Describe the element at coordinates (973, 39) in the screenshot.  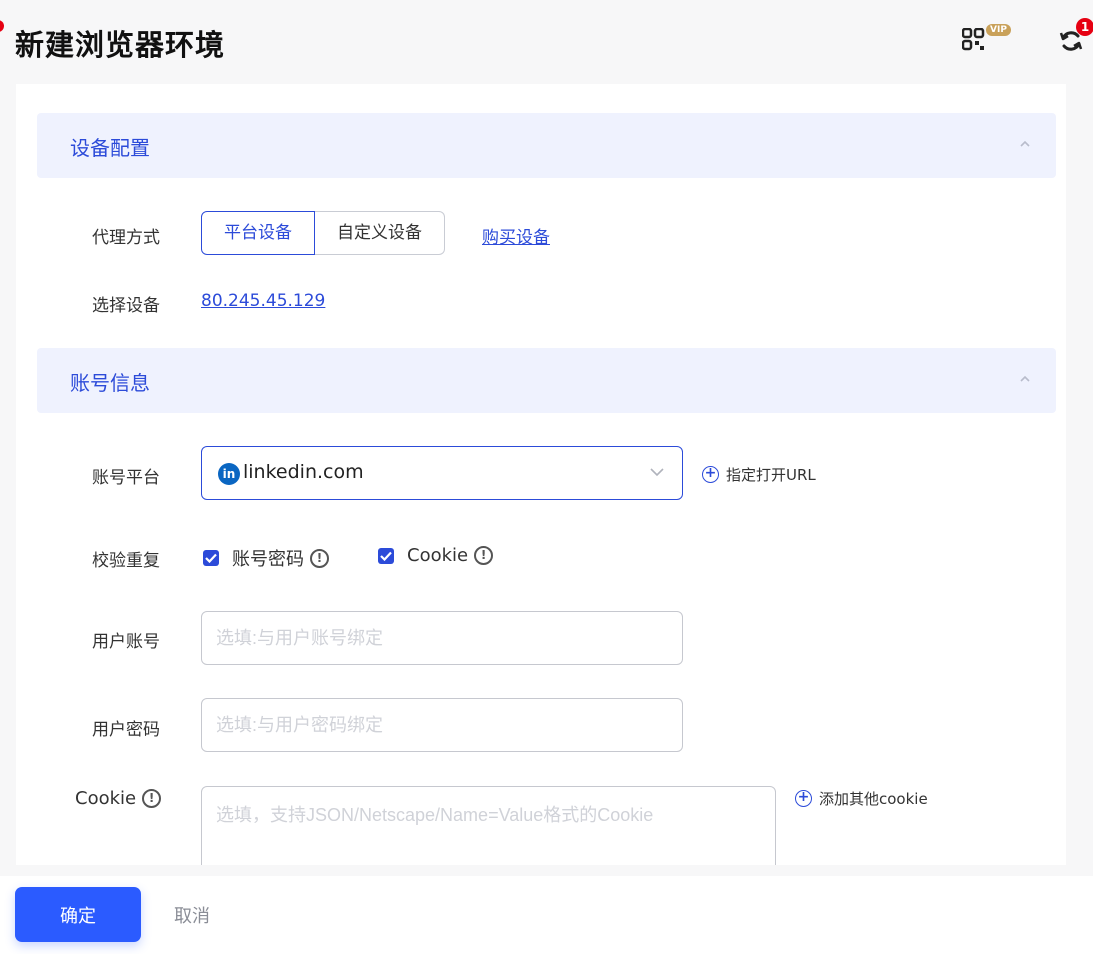
I see `qr-code-icon` at that location.